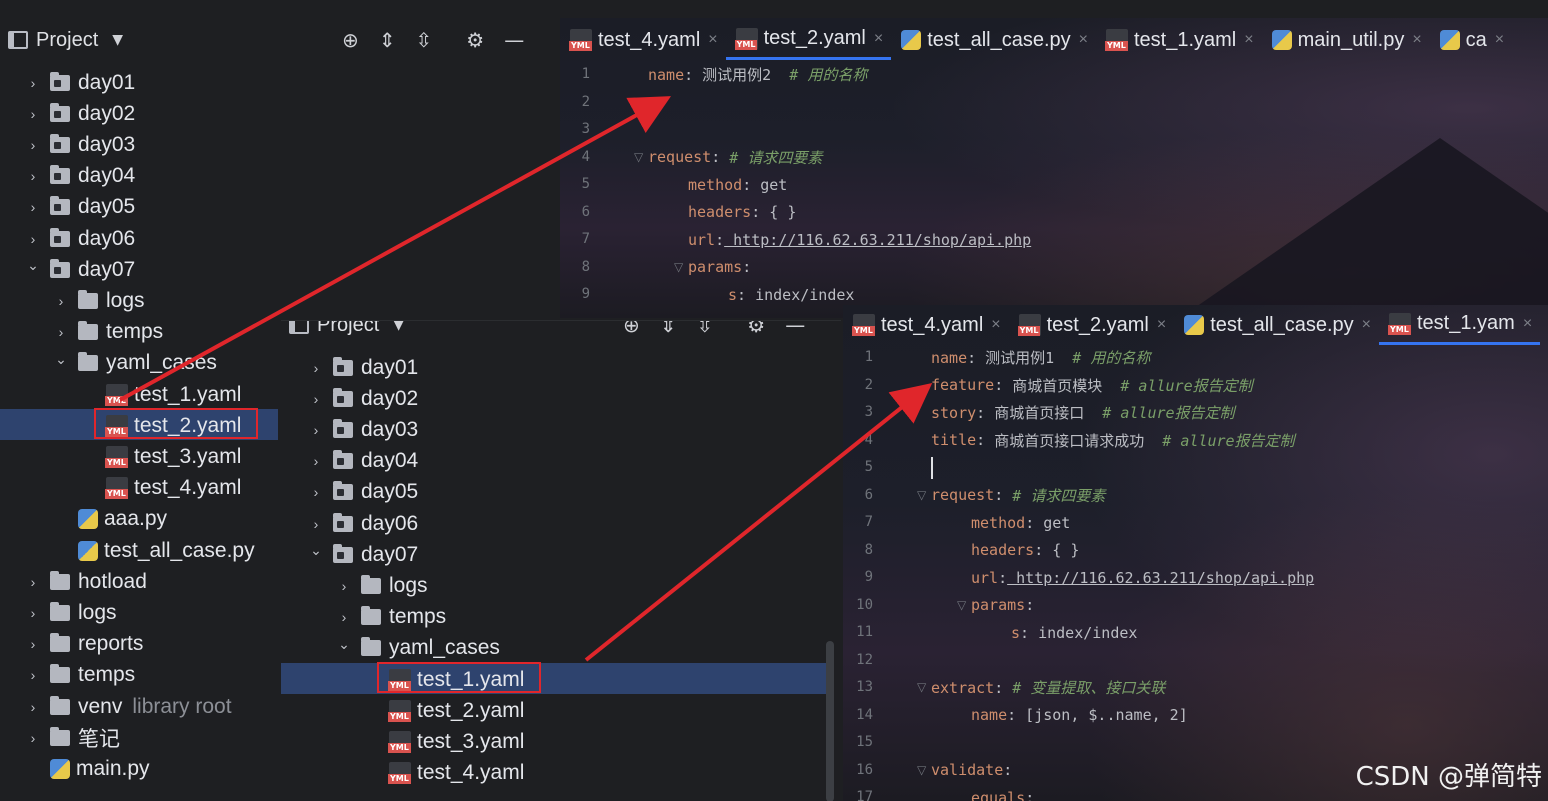 The width and height of the screenshot is (1548, 801). Describe the element at coordinates (1448, 777) in the screenshot. I see `watermark: CSDN @弹简特` at that location.